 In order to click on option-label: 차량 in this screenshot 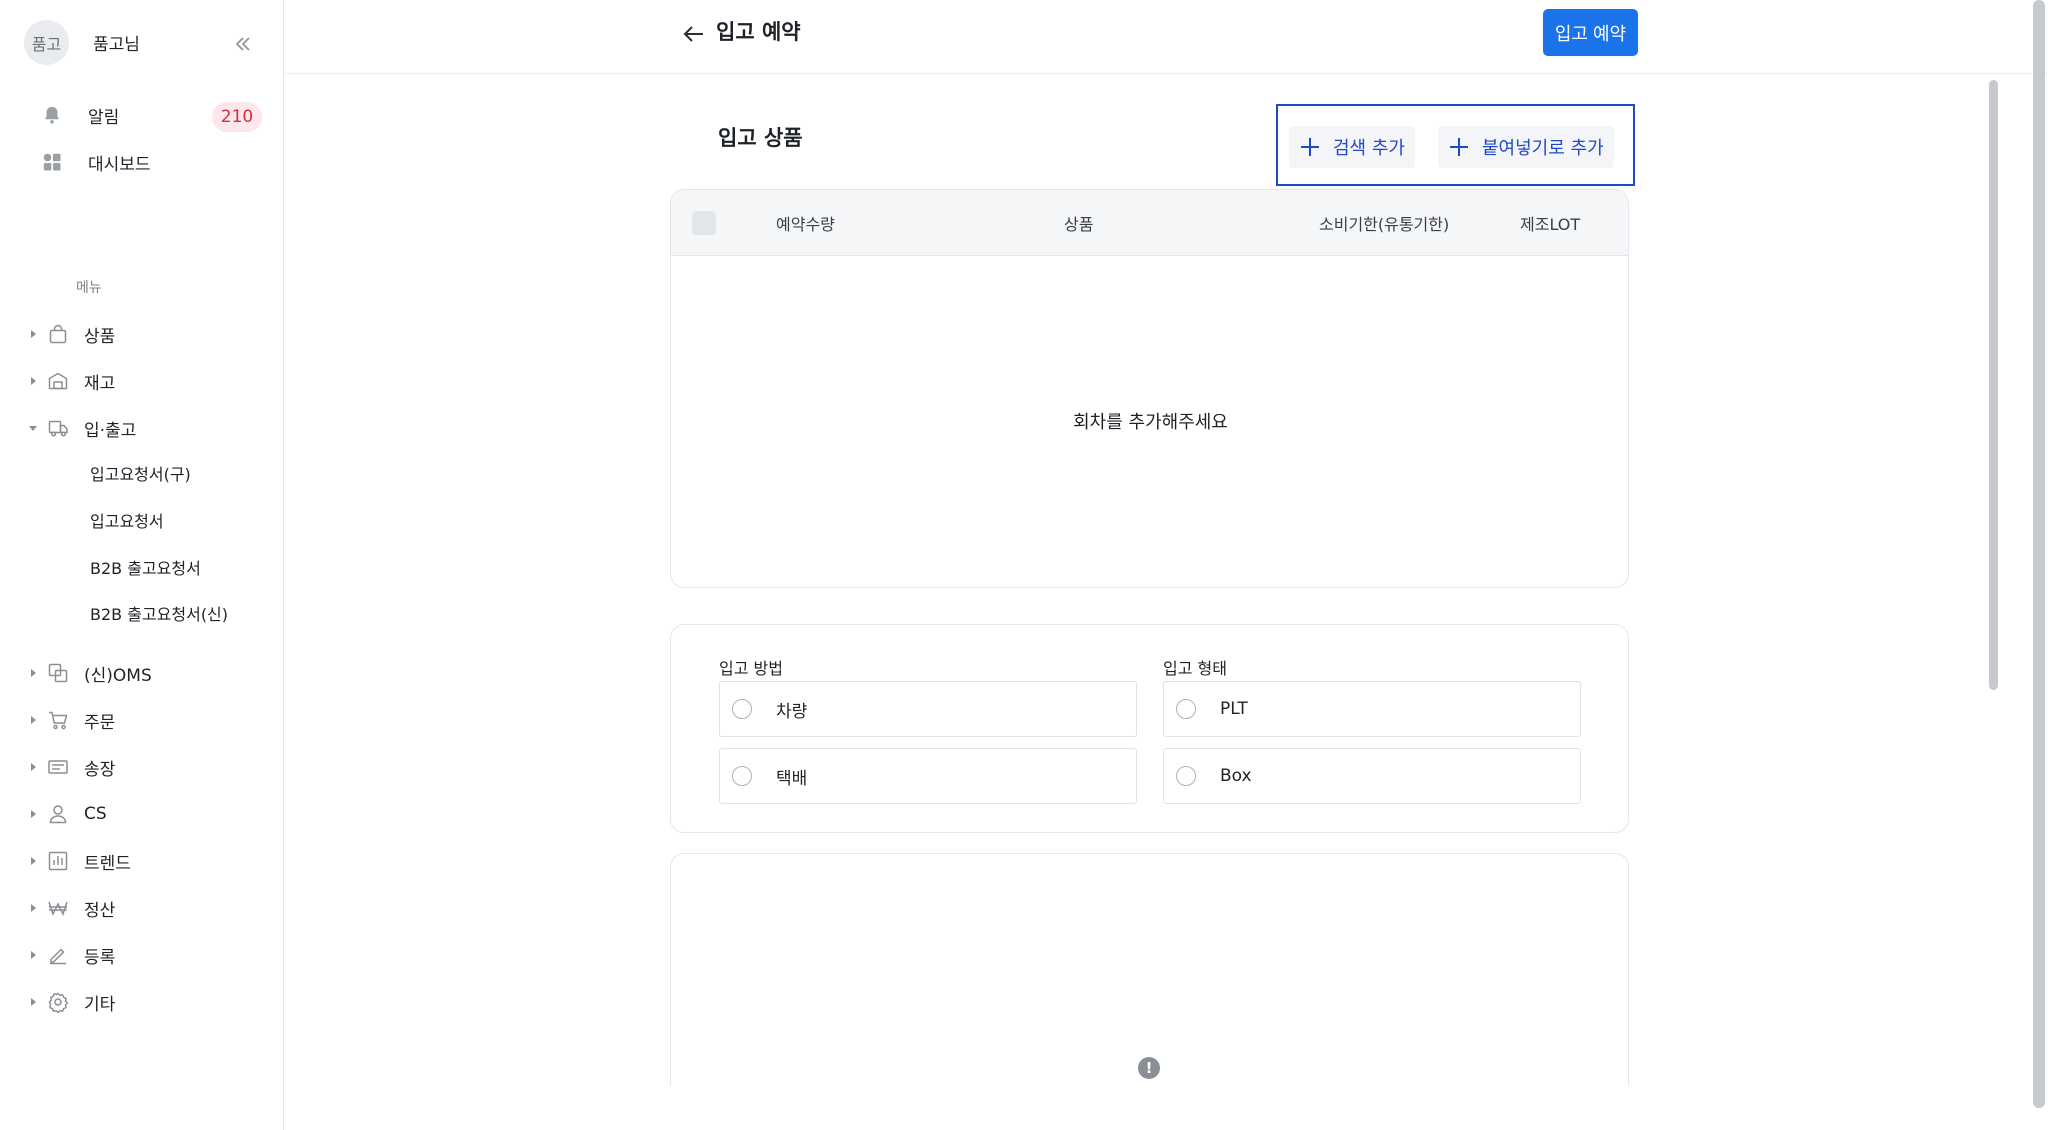, I will do `click(792, 711)`.